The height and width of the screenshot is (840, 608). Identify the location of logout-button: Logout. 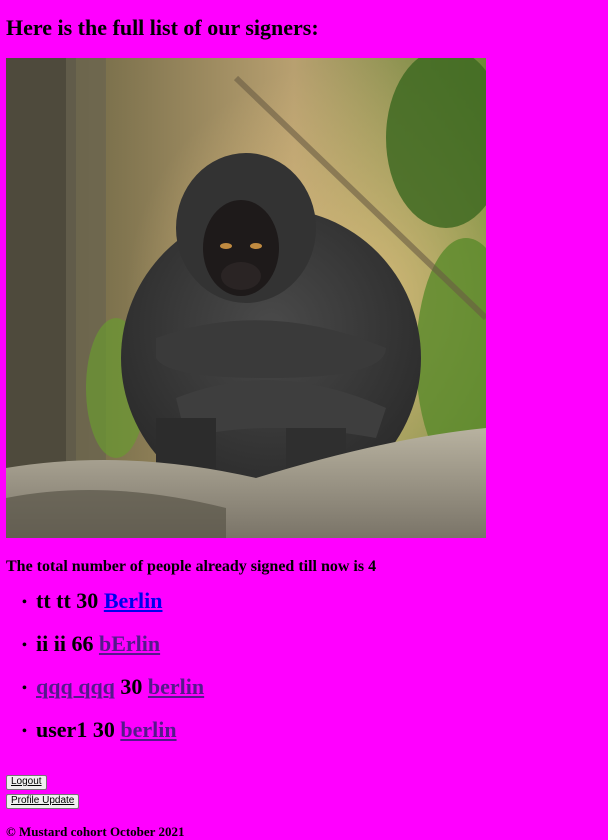
(26, 782).